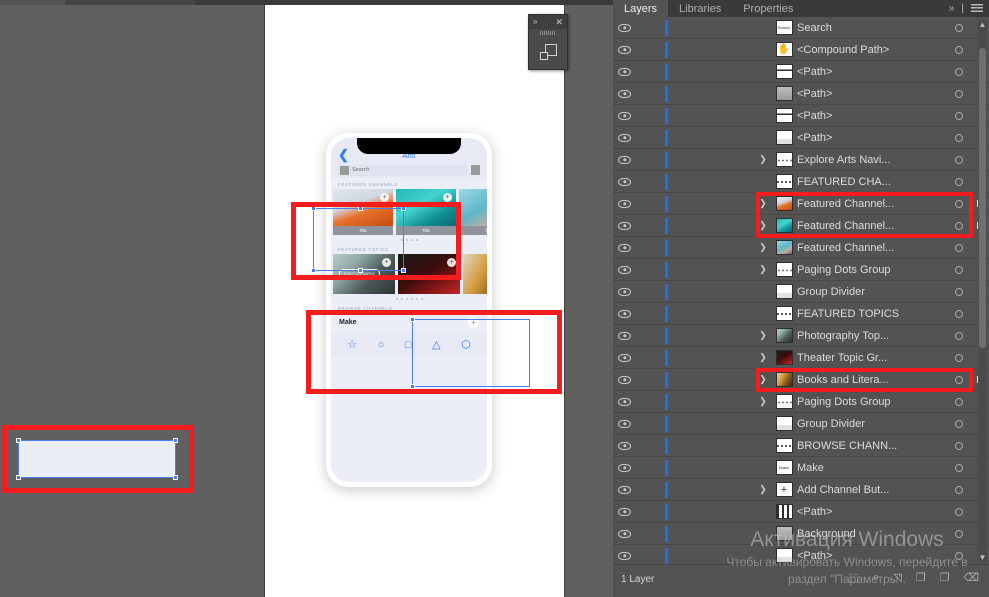 This screenshot has width=989, height=597. Describe the element at coordinates (971, 577) in the screenshot. I see `delete-layer-icon: ⌫` at that location.